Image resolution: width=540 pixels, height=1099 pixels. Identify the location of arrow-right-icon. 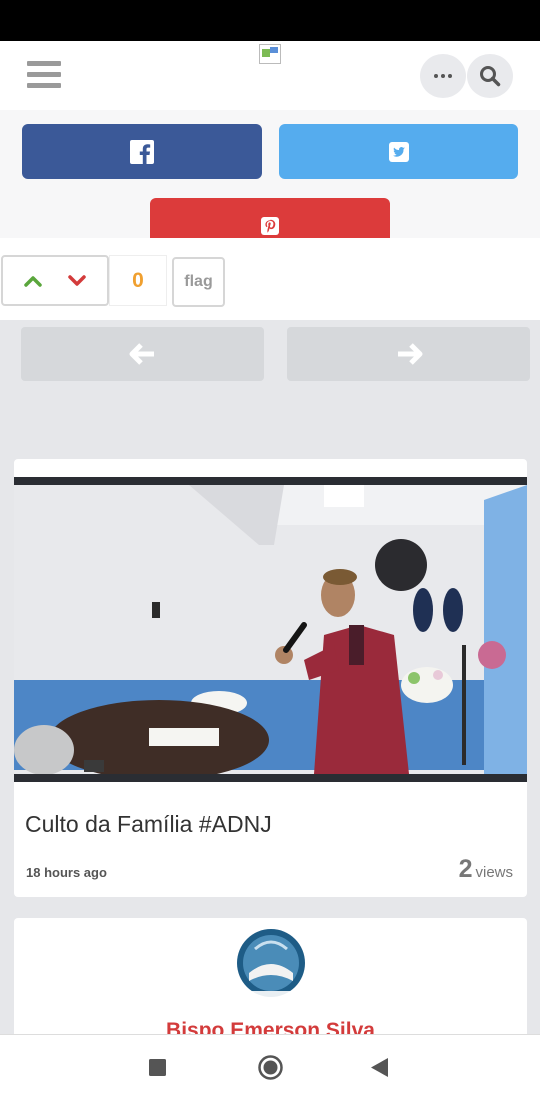
(409, 354).